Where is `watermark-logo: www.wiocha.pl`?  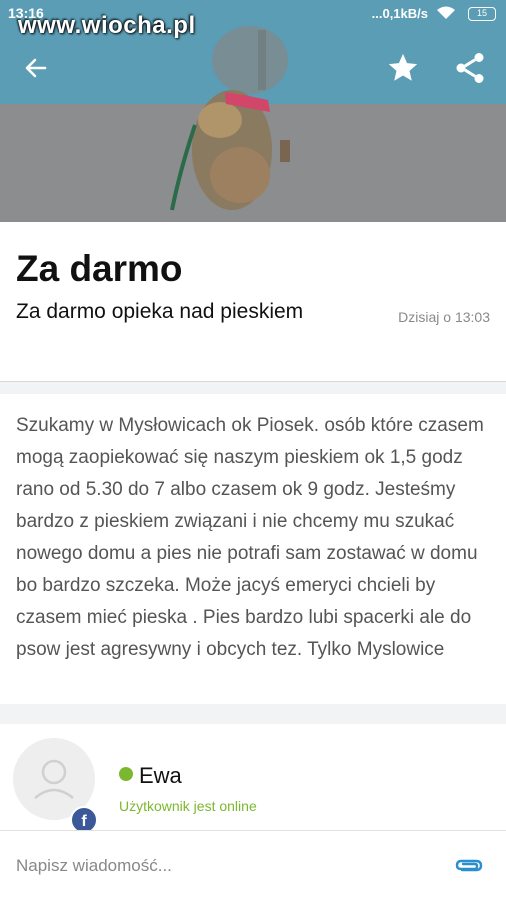
watermark-logo: www.wiocha.pl is located at coordinates (107, 25).